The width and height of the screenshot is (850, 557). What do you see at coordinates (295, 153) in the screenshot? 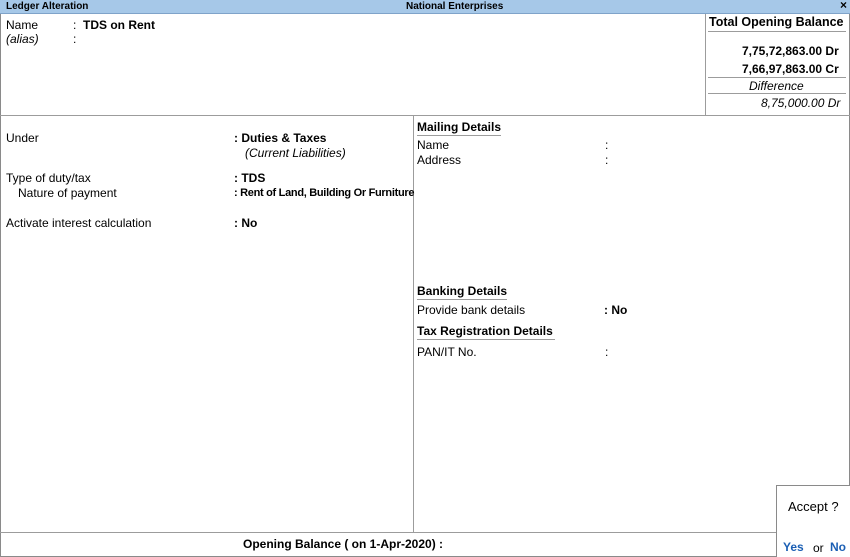
I see `under-group-parent: (Current Liabilities)` at bounding box center [295, 153].